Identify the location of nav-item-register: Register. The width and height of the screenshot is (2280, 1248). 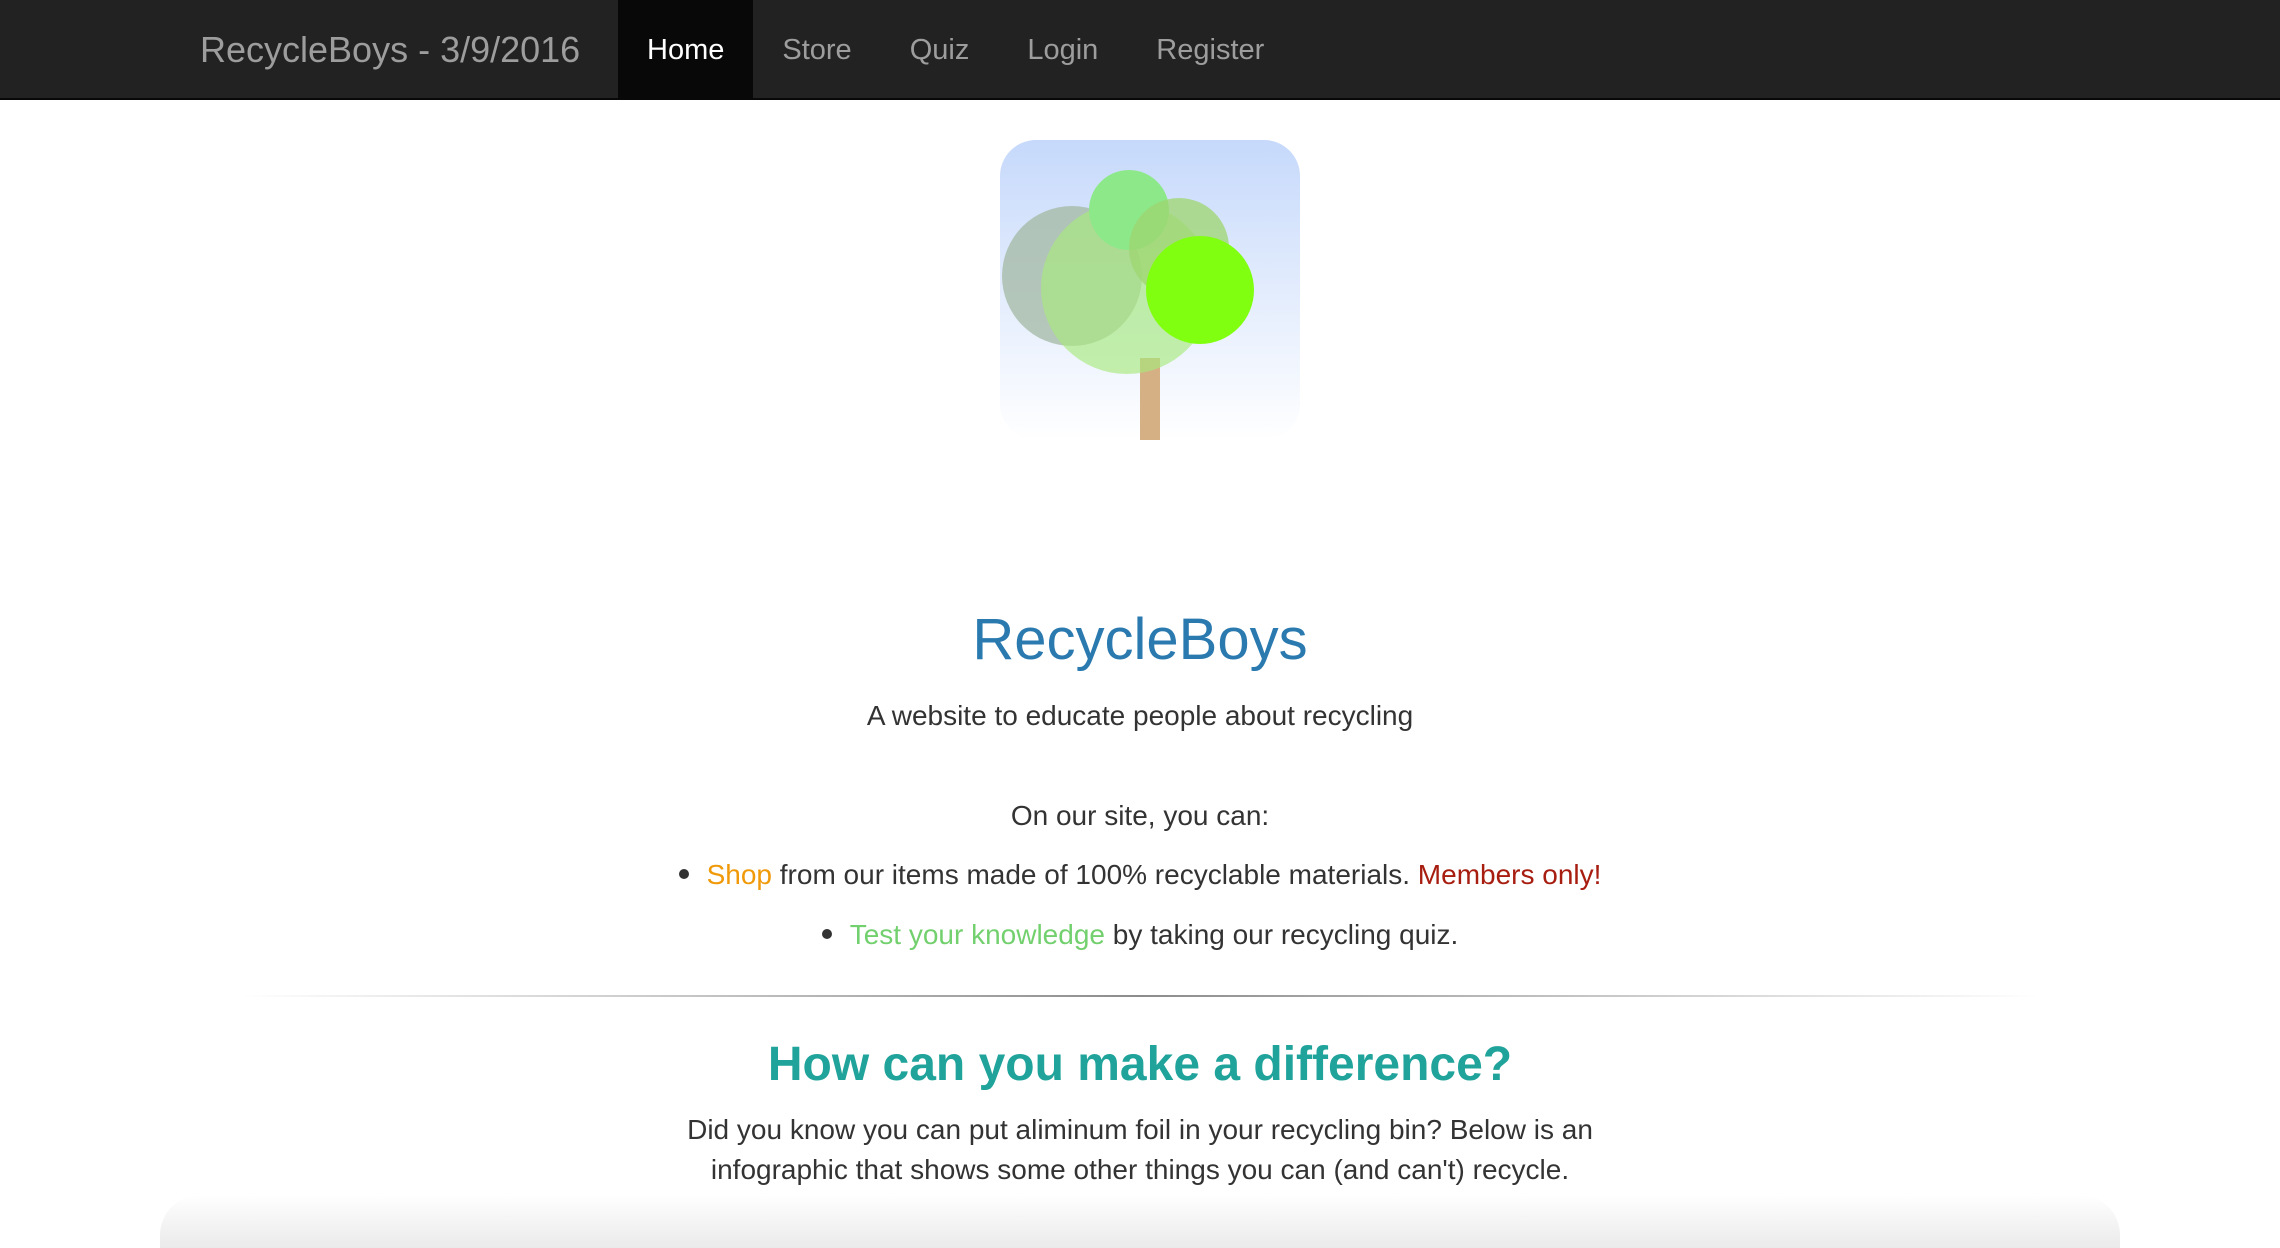
(1210, 50).